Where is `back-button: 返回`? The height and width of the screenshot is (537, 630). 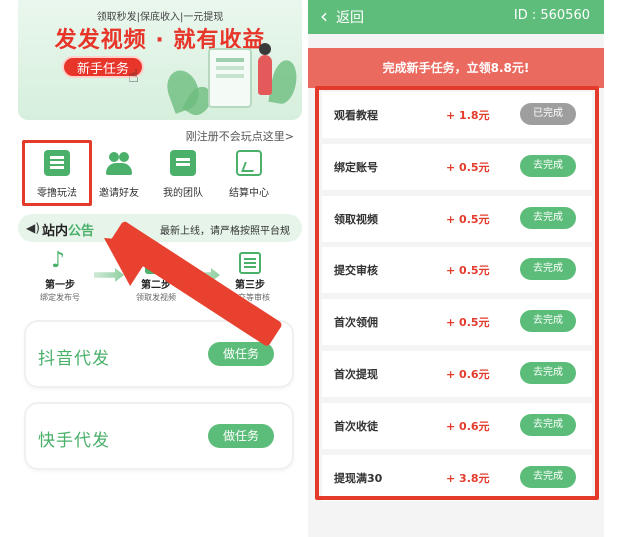 back-button: 返回 is located at coordinates (350, 17).